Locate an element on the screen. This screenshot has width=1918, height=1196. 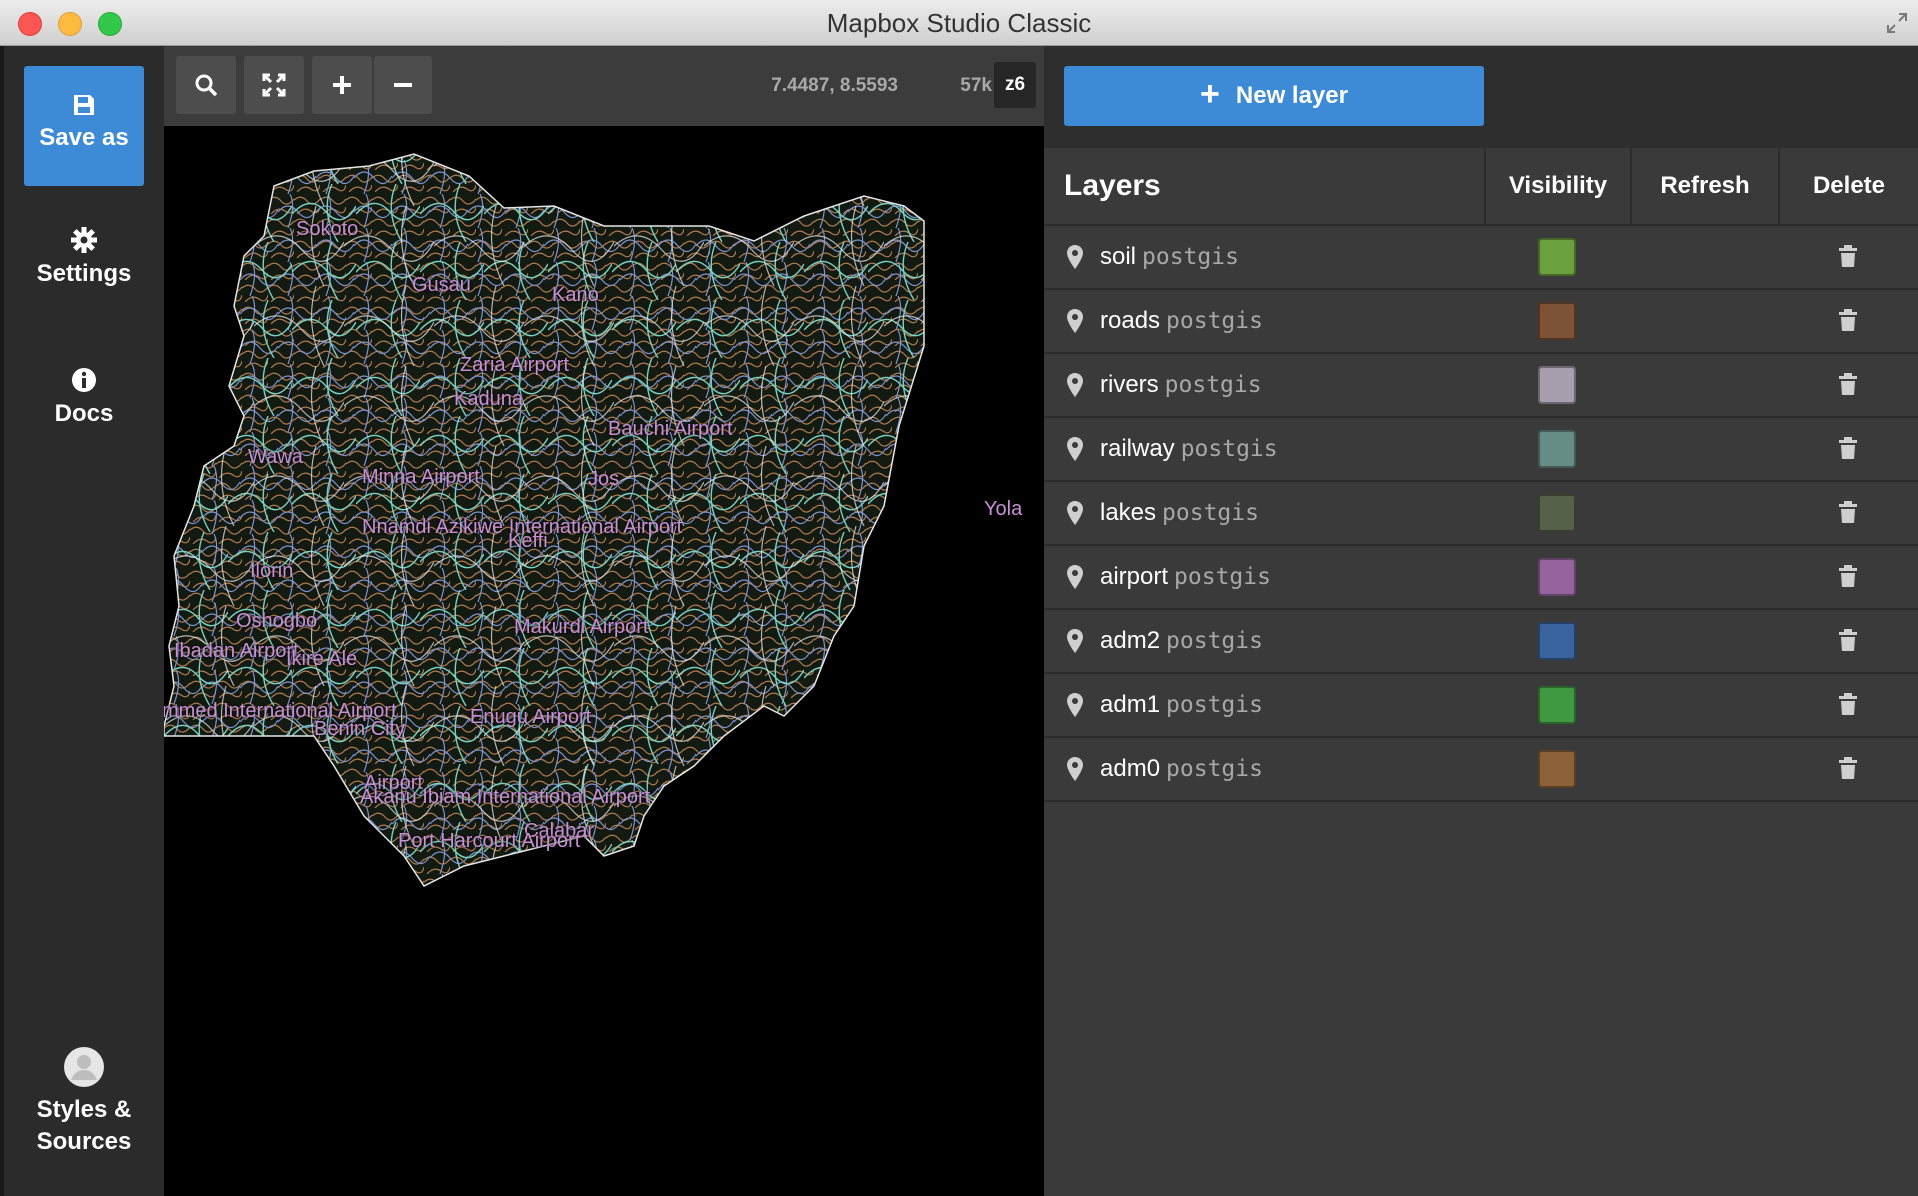
layer-id: rivers is located at coordinates (1129, 384).